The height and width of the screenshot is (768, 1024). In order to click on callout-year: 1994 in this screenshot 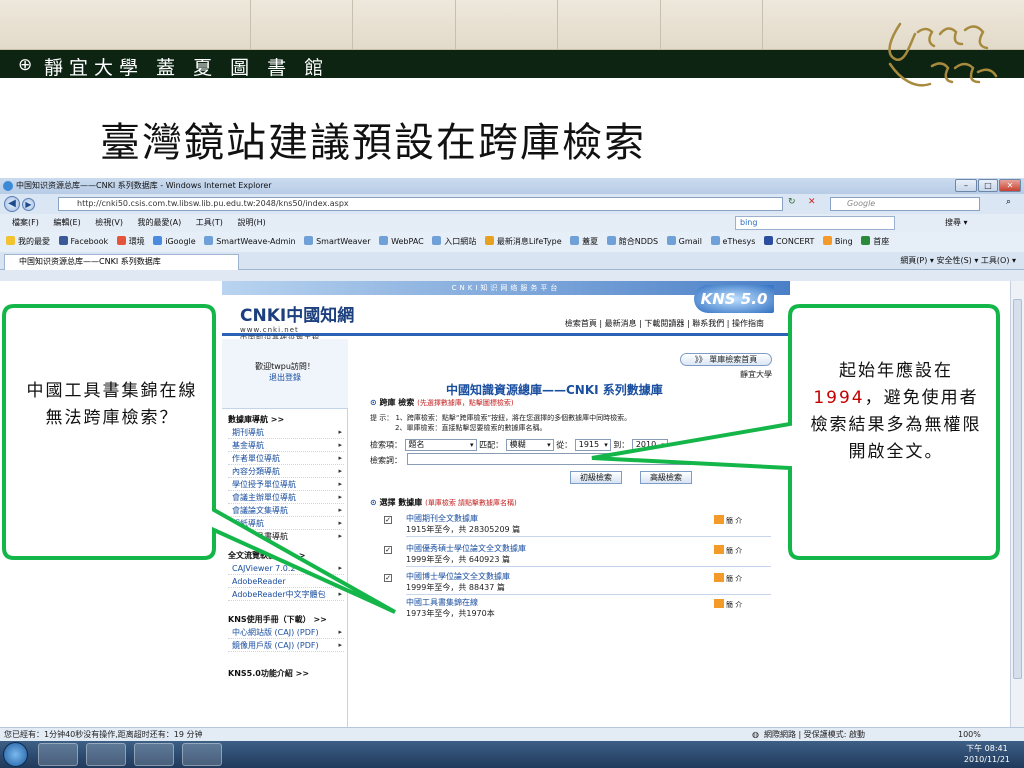, I will do `click(839, 398)`.